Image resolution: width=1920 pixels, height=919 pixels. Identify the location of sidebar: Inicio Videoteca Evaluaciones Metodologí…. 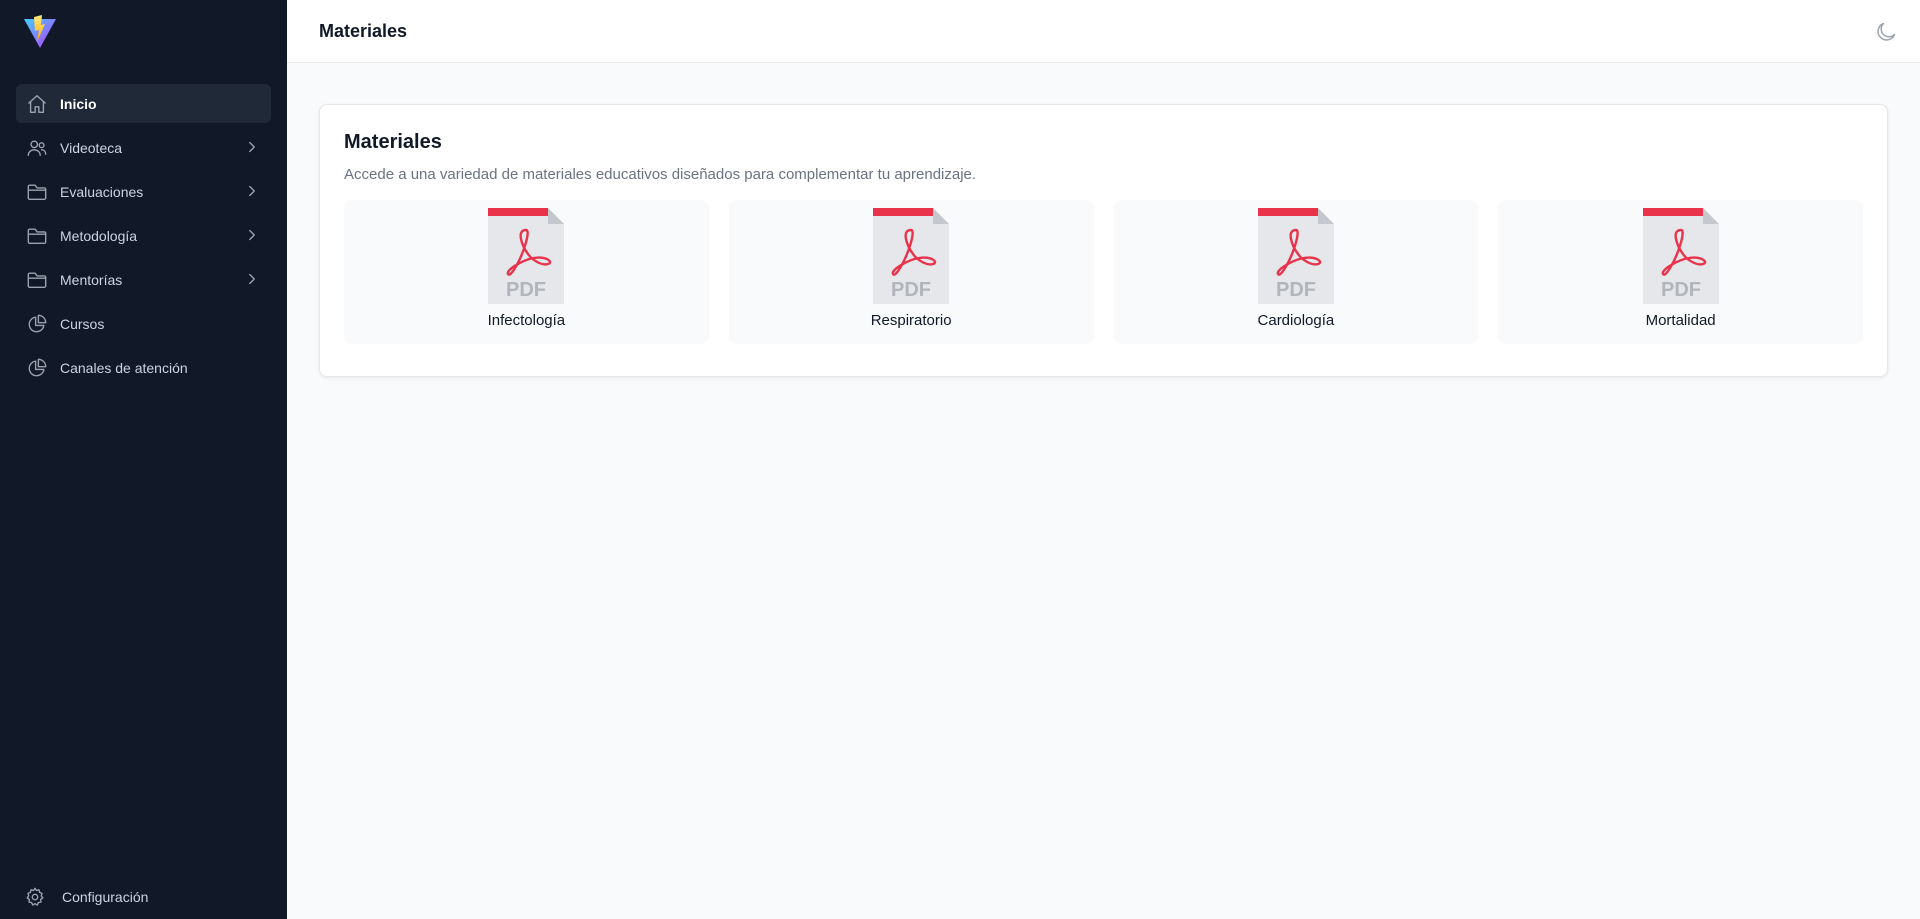
(143, 459).